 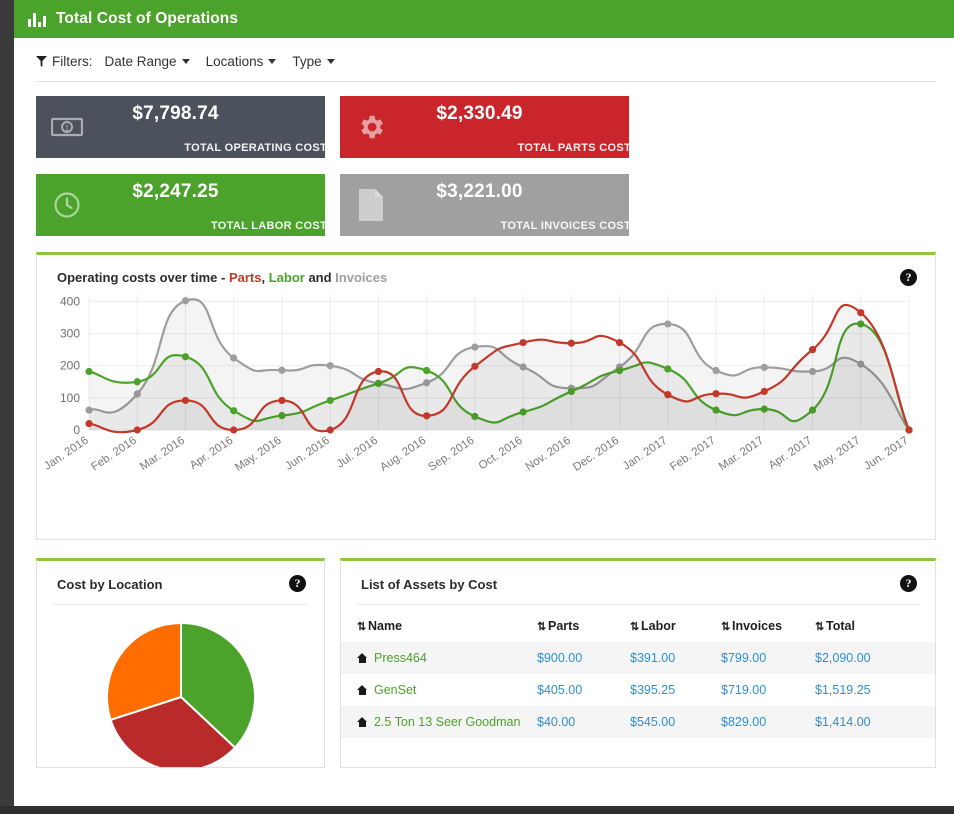 I want to click on table-row: Press464 $900.00 $391.00 $799.00 $2,090.00, so click(x=638, y=658).